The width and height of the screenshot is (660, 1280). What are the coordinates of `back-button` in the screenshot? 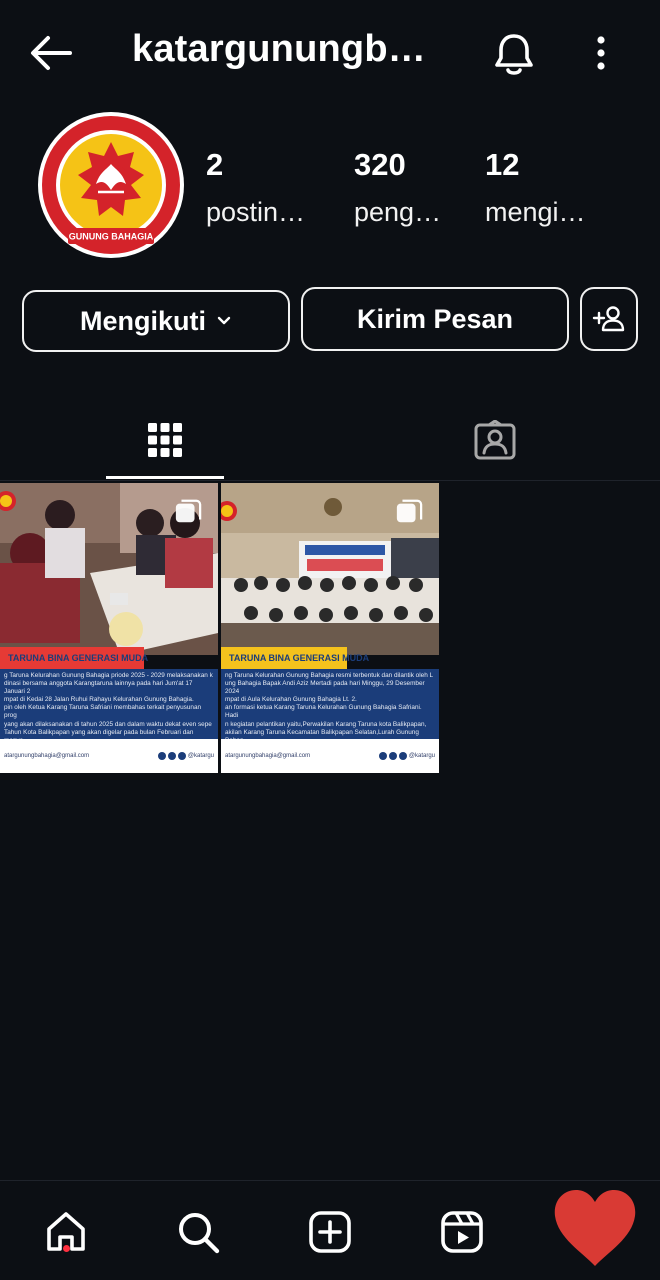 It's located at (51, 53).